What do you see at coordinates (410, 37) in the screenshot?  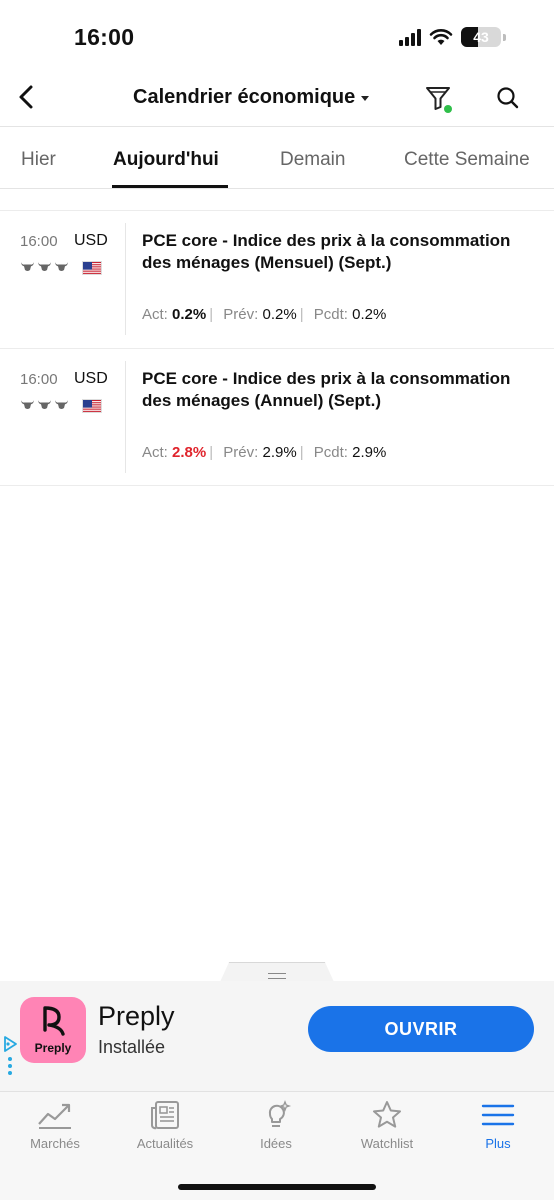 I see `cellular-signal-icon` at bounding box center [410, 37].